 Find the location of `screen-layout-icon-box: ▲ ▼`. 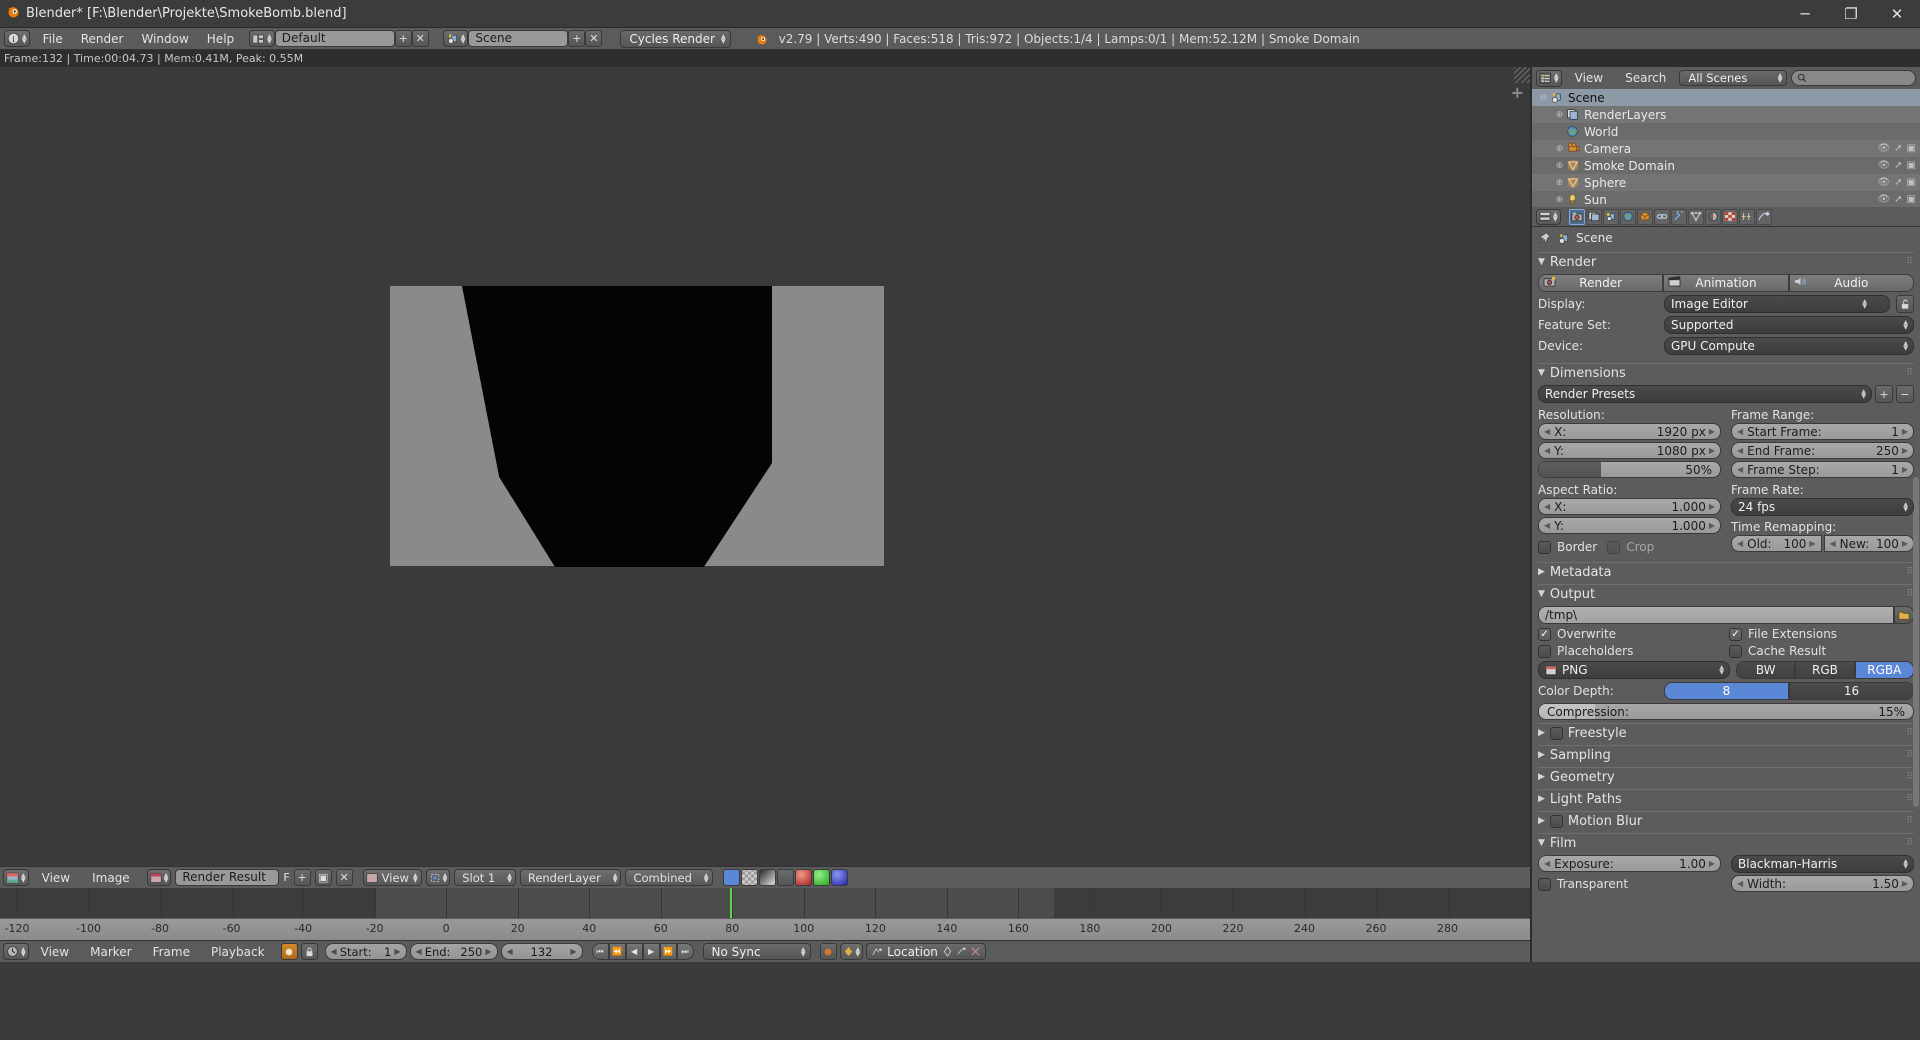

screen-layout-icon-box: ▲ ▼ is located at coordinates (262, 38).